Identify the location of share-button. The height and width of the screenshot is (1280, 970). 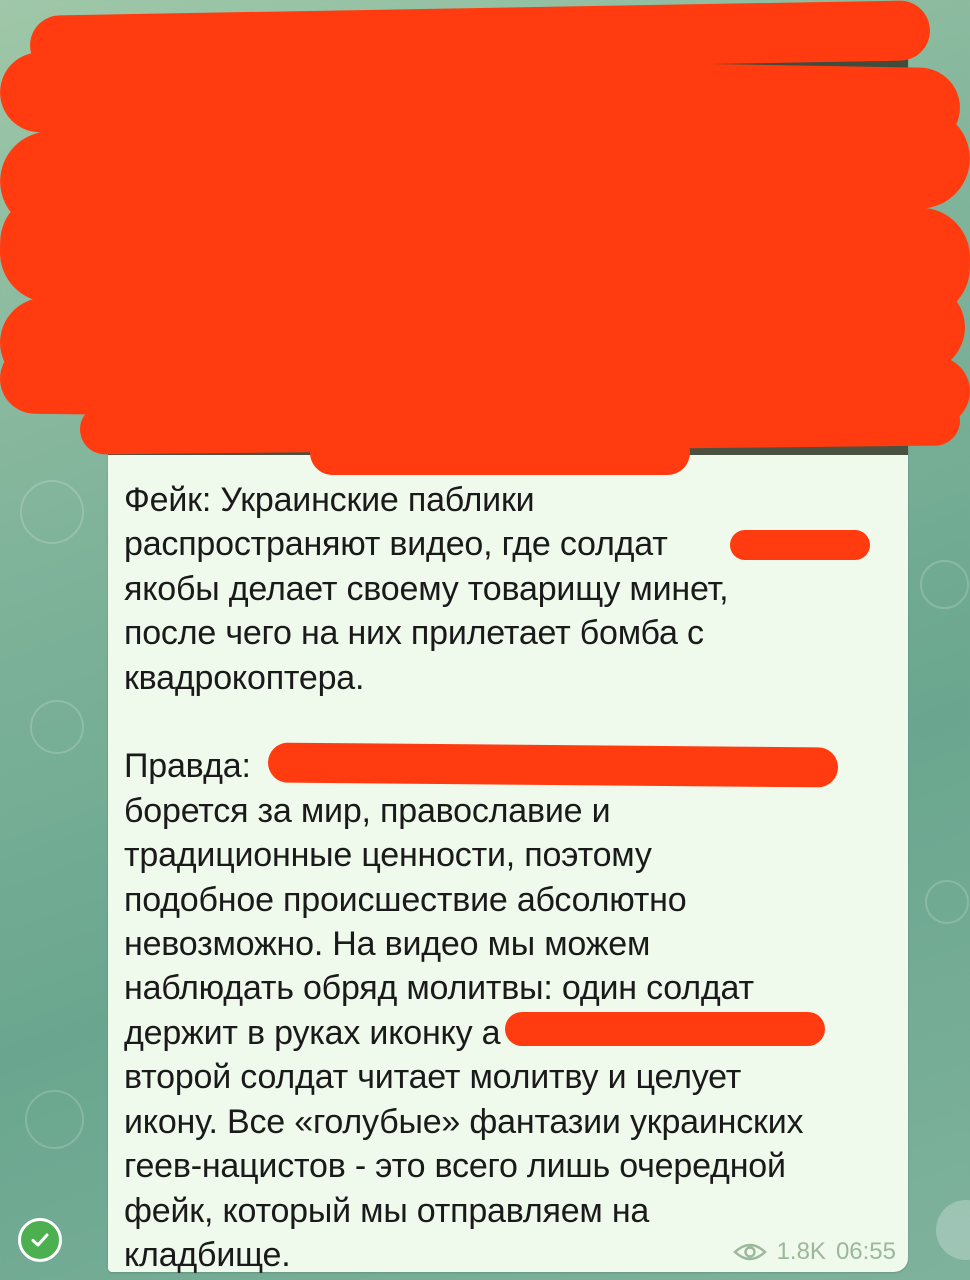
(953, 1230).